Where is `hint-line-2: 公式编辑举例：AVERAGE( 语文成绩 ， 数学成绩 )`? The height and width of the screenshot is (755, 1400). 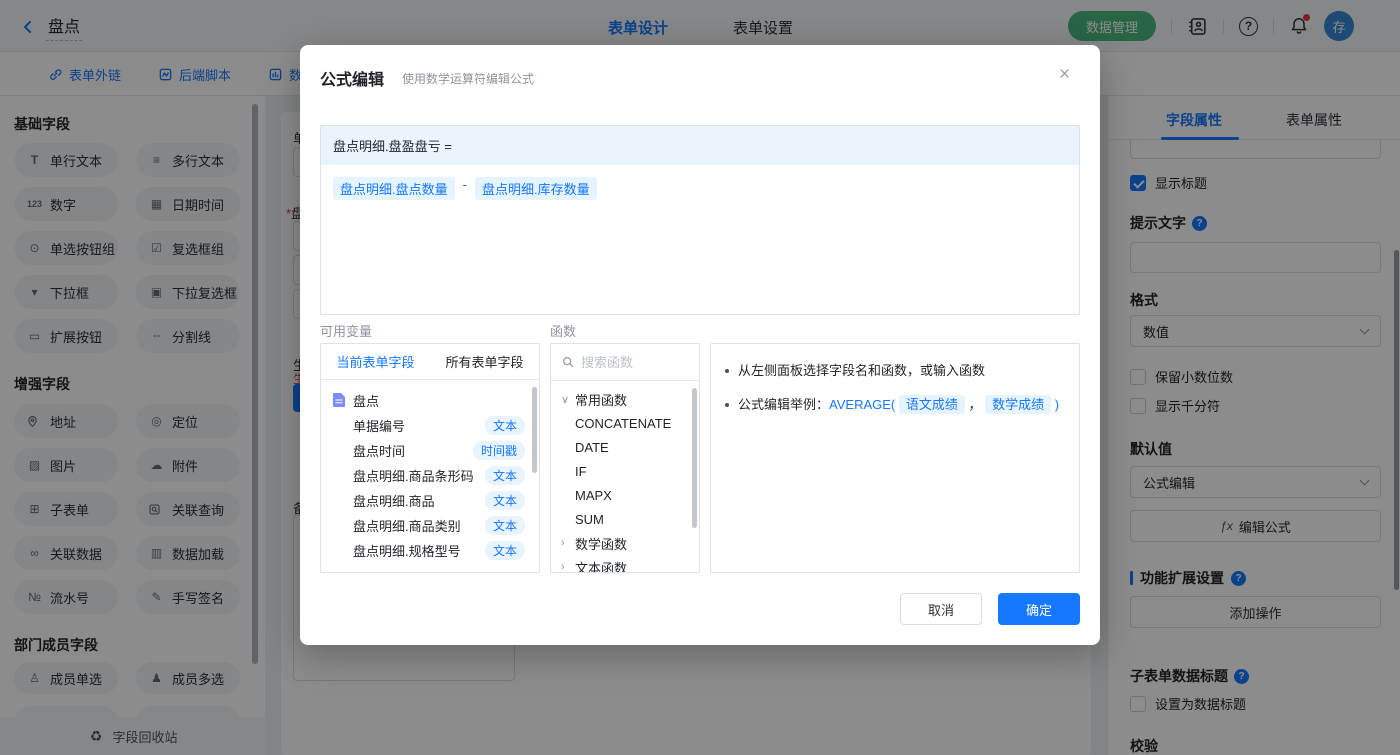
hint-line-2: 公式编辑举例：AVERAGE( 语文成绩 ， 数学成绩 ) is located at coordinates (895, 405).